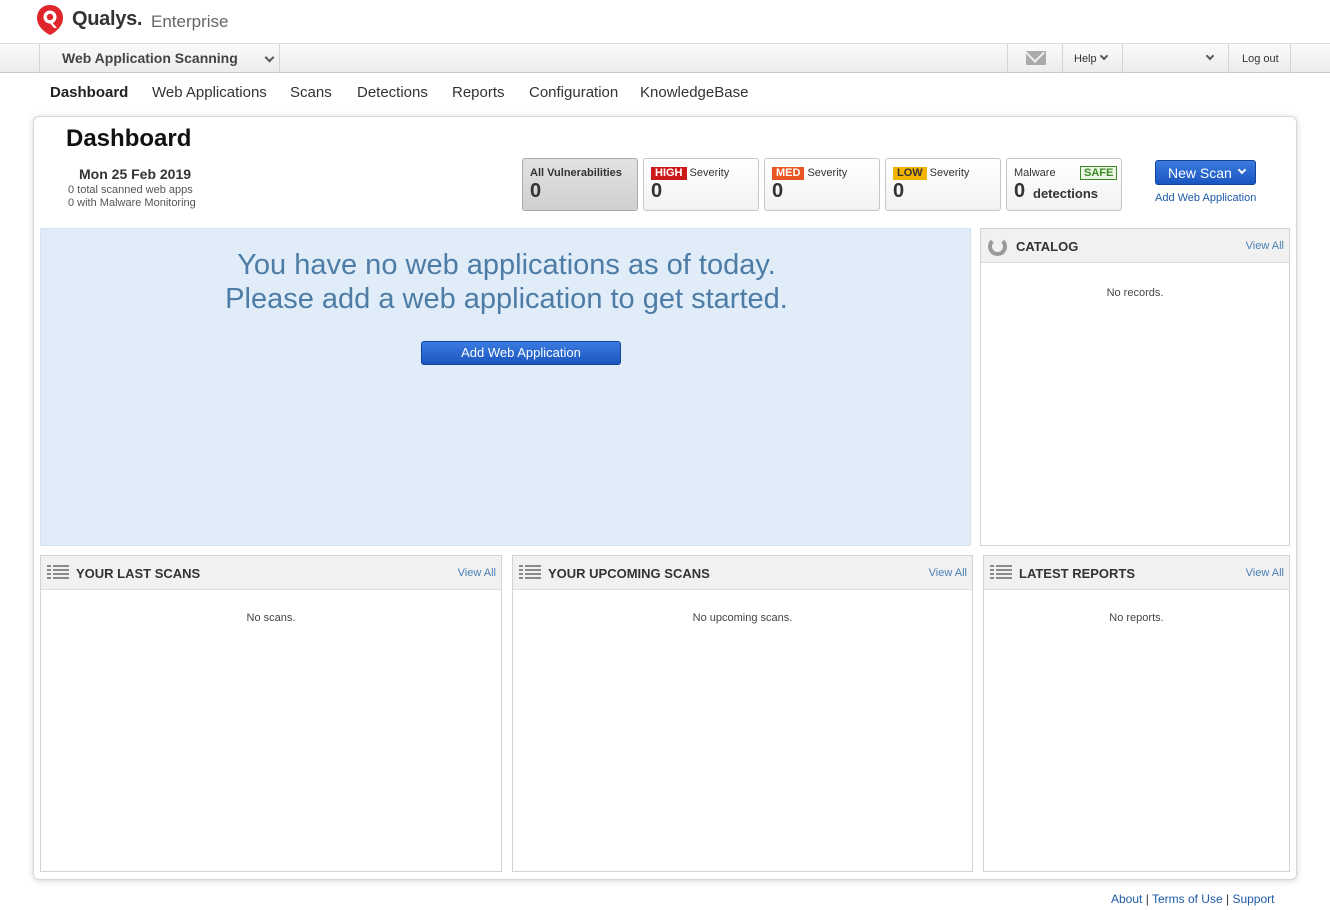 The width and height of the screenshot is (1330, 910). I want to click on logout-button: Log out, so click(1260, 58).